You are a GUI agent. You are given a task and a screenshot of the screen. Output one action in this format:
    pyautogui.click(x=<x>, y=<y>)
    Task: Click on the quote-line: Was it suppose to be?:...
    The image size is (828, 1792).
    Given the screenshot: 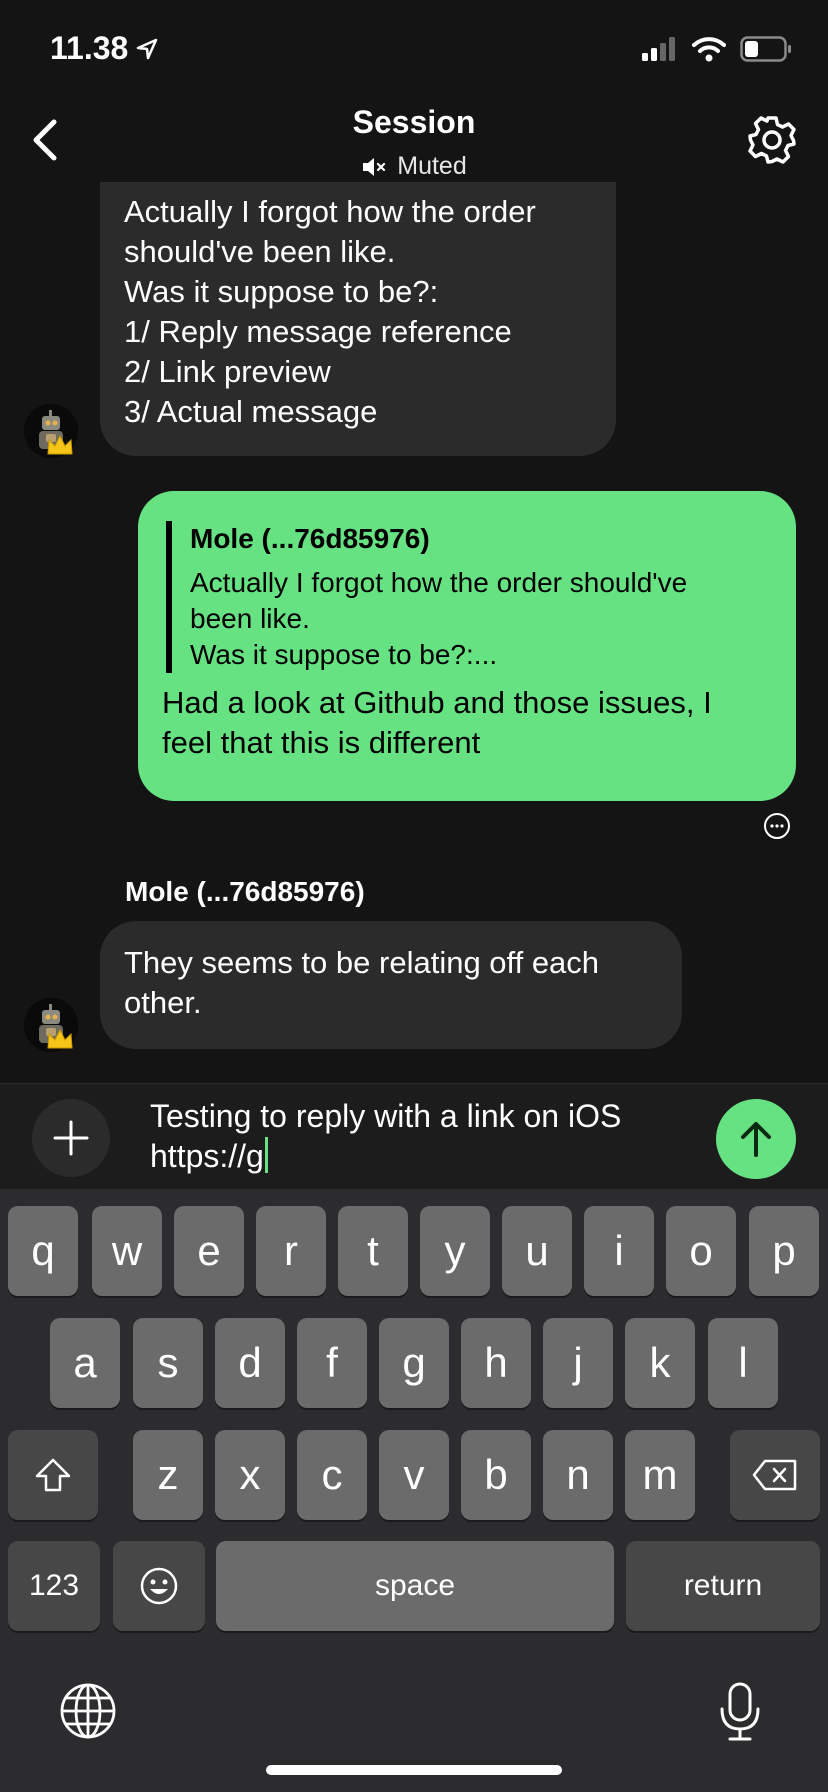 What is the action you would take?
    pyautogui.click(x=344, y=654)
    